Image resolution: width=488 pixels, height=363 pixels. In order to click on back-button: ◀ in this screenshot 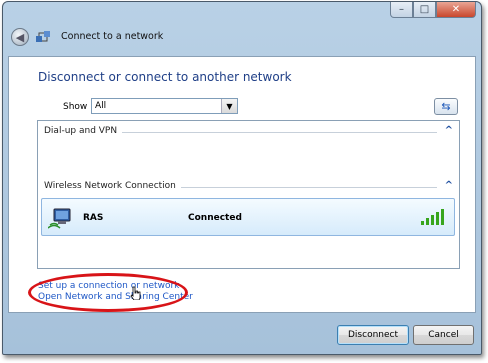, I will do `click(20, 37)`.